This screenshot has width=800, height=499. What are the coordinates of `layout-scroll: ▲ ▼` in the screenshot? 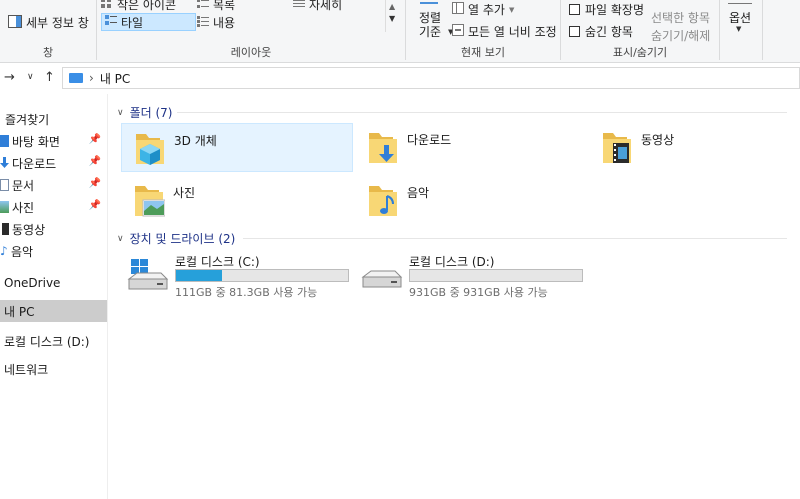 It's located at (392, 16).